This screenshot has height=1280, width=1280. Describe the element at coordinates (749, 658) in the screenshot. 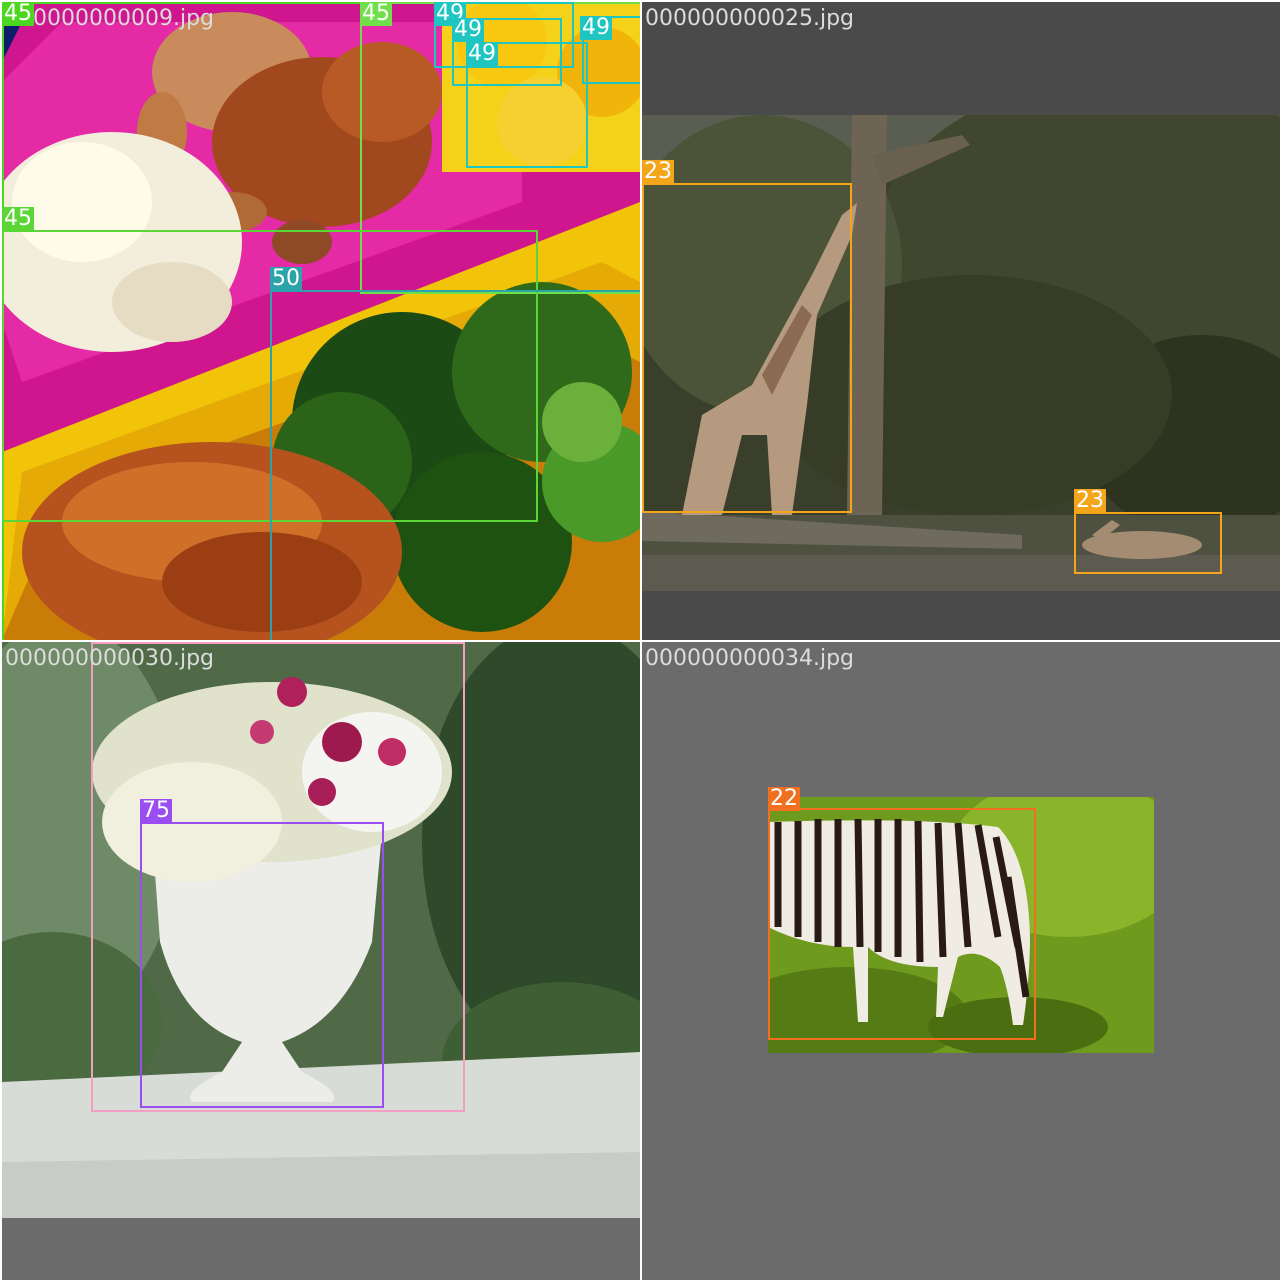

I see `tile-filename: 000000000034.jpg` at that location.